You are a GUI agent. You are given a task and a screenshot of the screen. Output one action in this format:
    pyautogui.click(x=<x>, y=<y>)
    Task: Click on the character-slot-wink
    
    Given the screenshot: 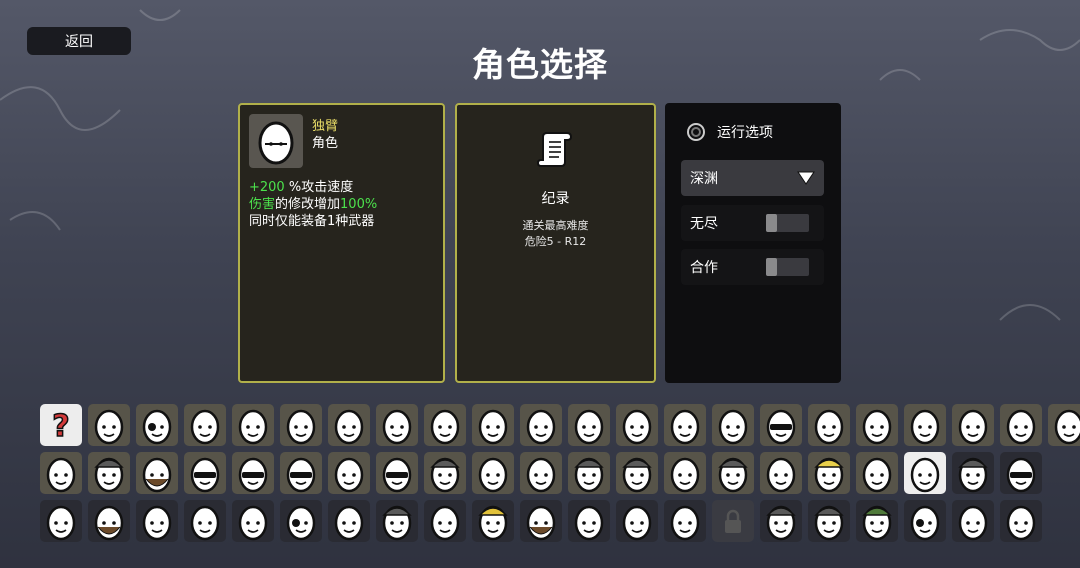 What is the action you would take?
    pyautogui.click(x=1021, y=425)
    